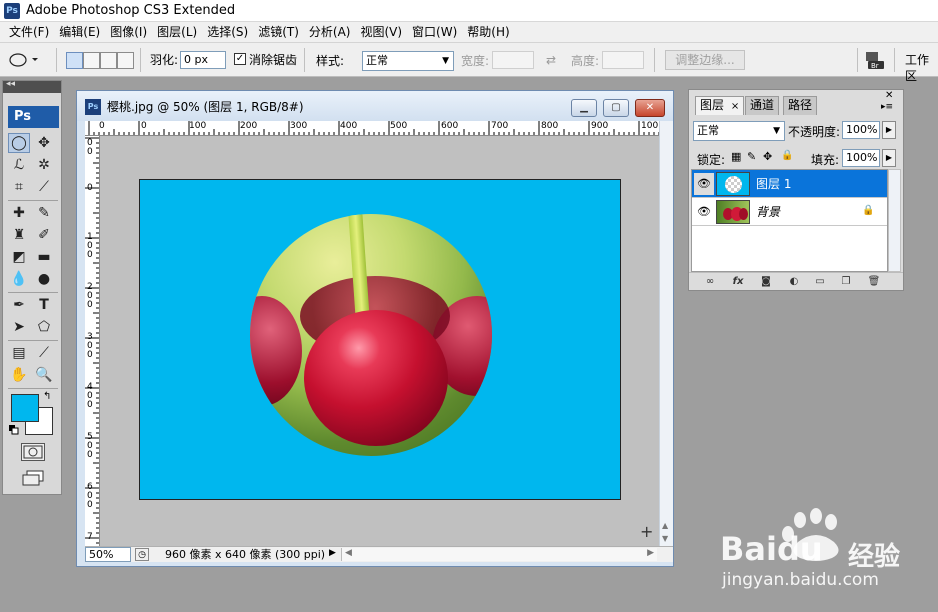 The height and width of the screenshot is (612, 938). Describe the element at coordinates (820, 282) in the screenshot. I see `new-group-icon: ▭` at that location.